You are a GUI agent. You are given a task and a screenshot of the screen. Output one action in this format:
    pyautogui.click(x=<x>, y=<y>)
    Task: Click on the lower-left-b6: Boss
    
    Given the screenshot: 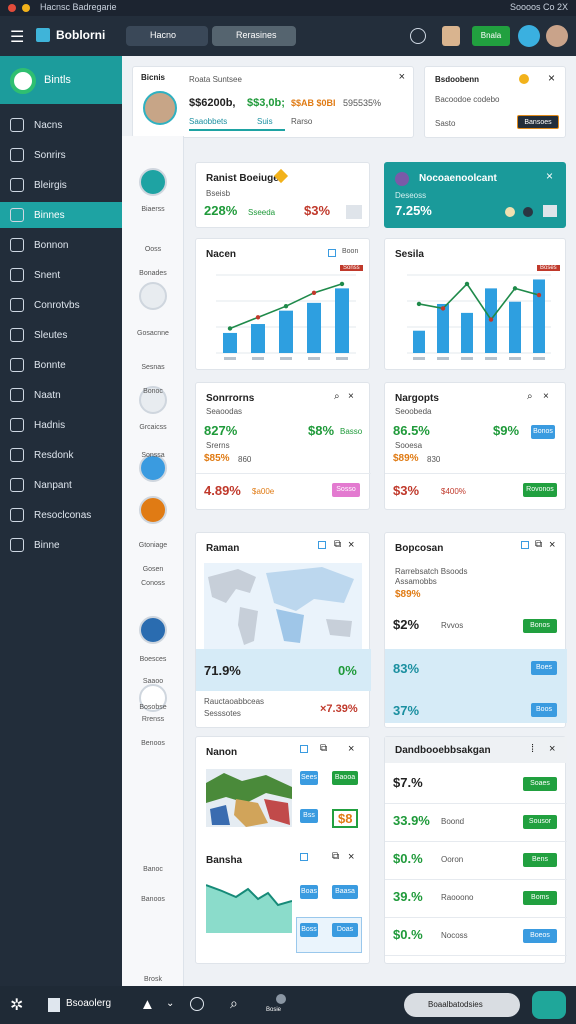 What is the action you would take?
    pyautogui.click(x=309, y=930)
    